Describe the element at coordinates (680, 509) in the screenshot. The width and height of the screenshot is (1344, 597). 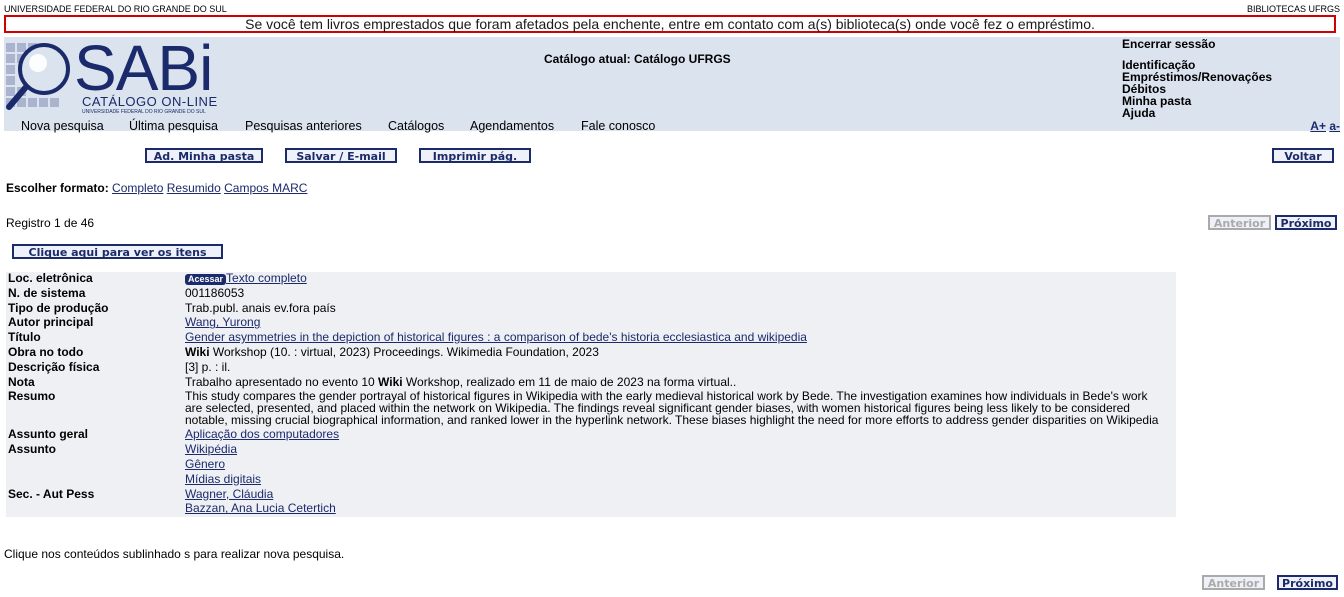
I see `field-value: Bazzan, Ana Lucia Cetertich` at that location.